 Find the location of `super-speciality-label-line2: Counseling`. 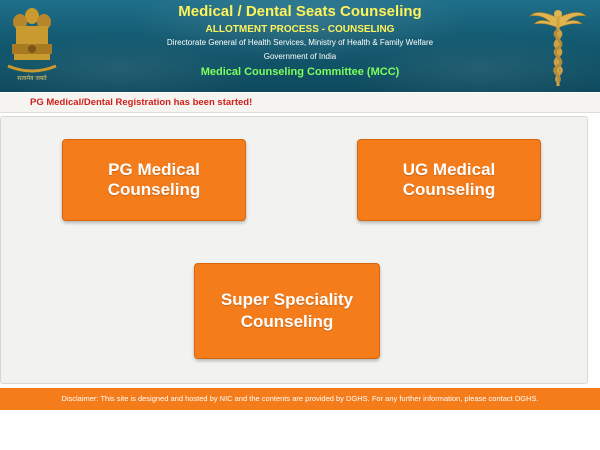

super-speciality-label-line2: Counseling is located at coordinates (287, 321).